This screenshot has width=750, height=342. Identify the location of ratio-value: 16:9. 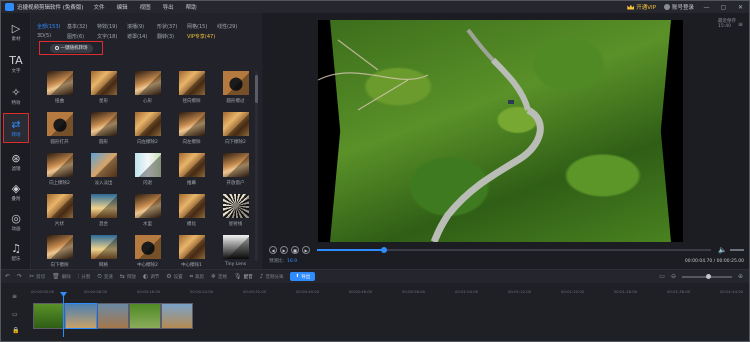
(292, 261).